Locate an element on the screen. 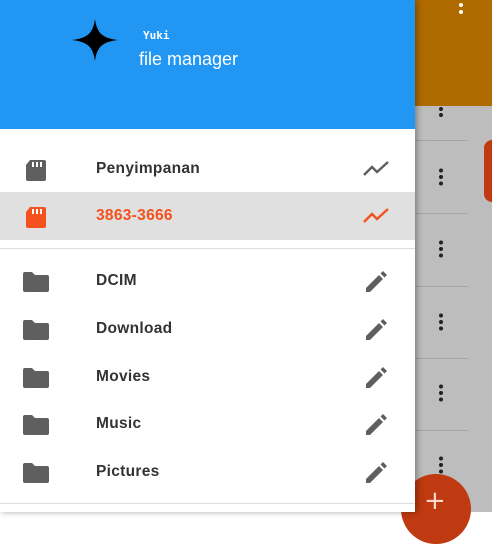 The height and width of the screenshot is (544, 492). folder-item-label: Music is located at coordinates (119, 423).